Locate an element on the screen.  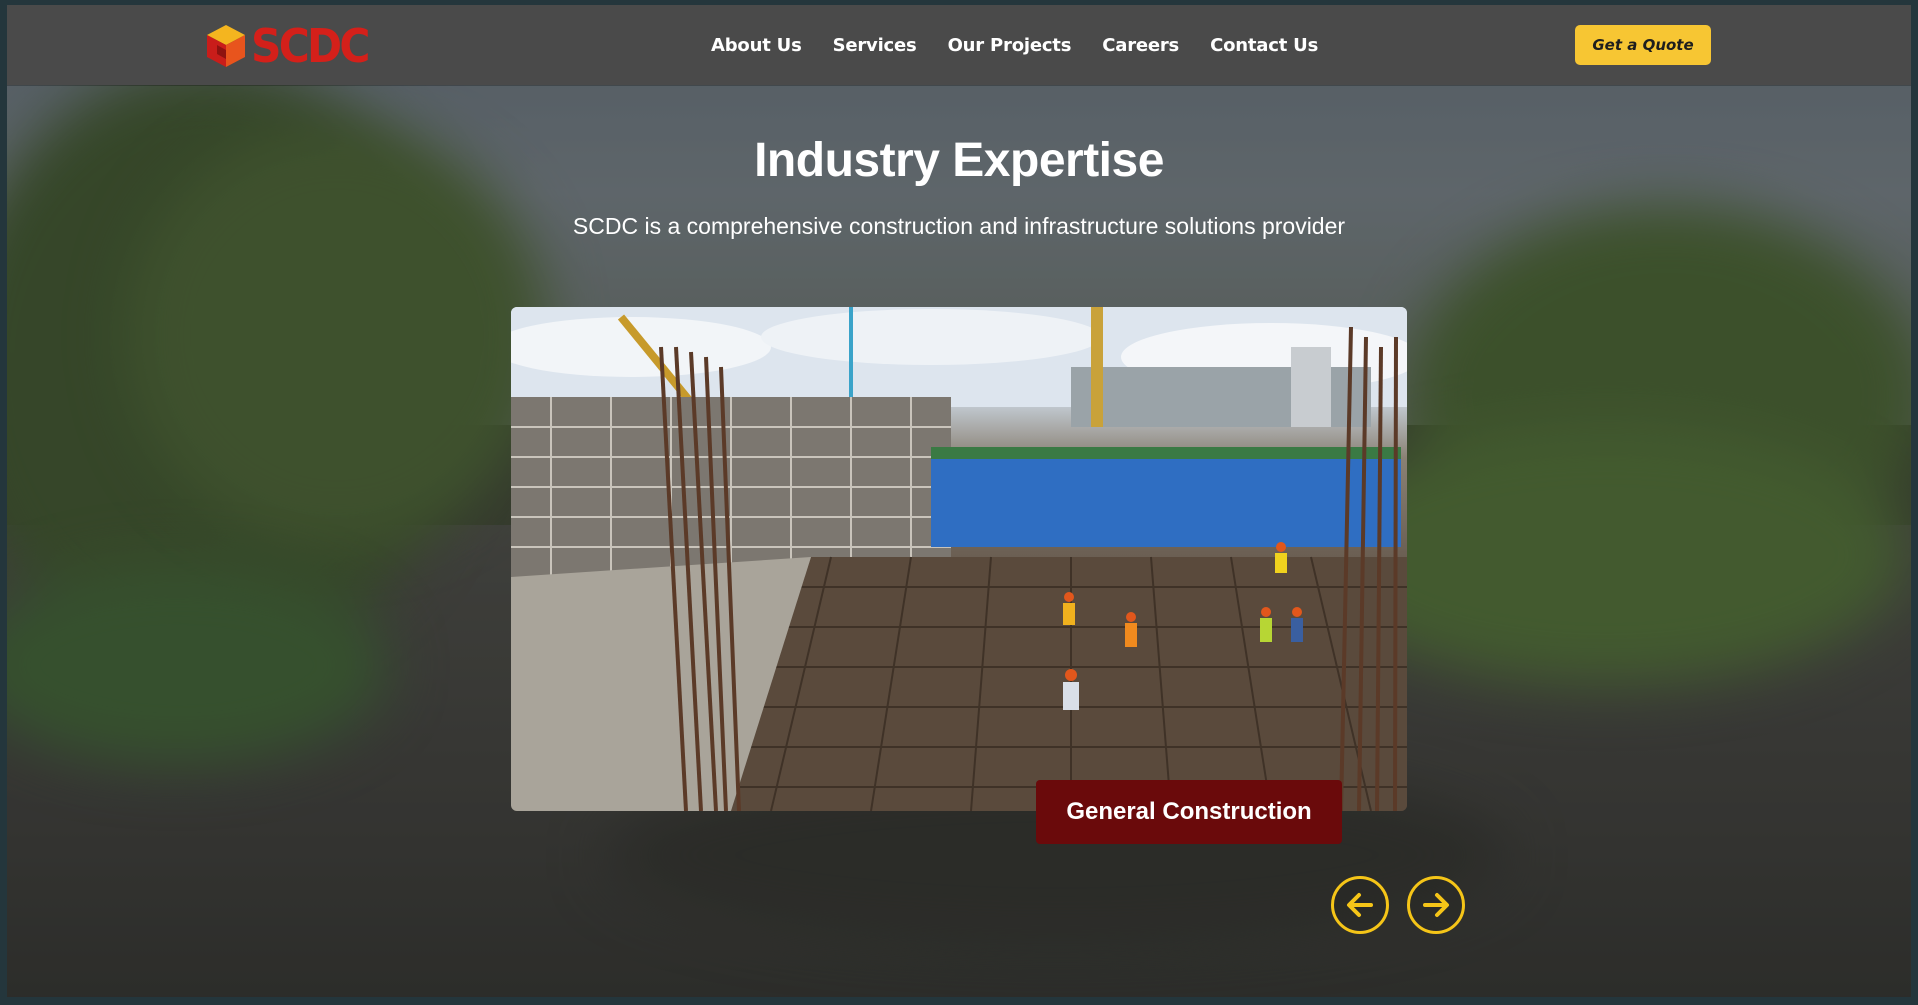
brand-name: SCDC is located at coordinates (310, 46).